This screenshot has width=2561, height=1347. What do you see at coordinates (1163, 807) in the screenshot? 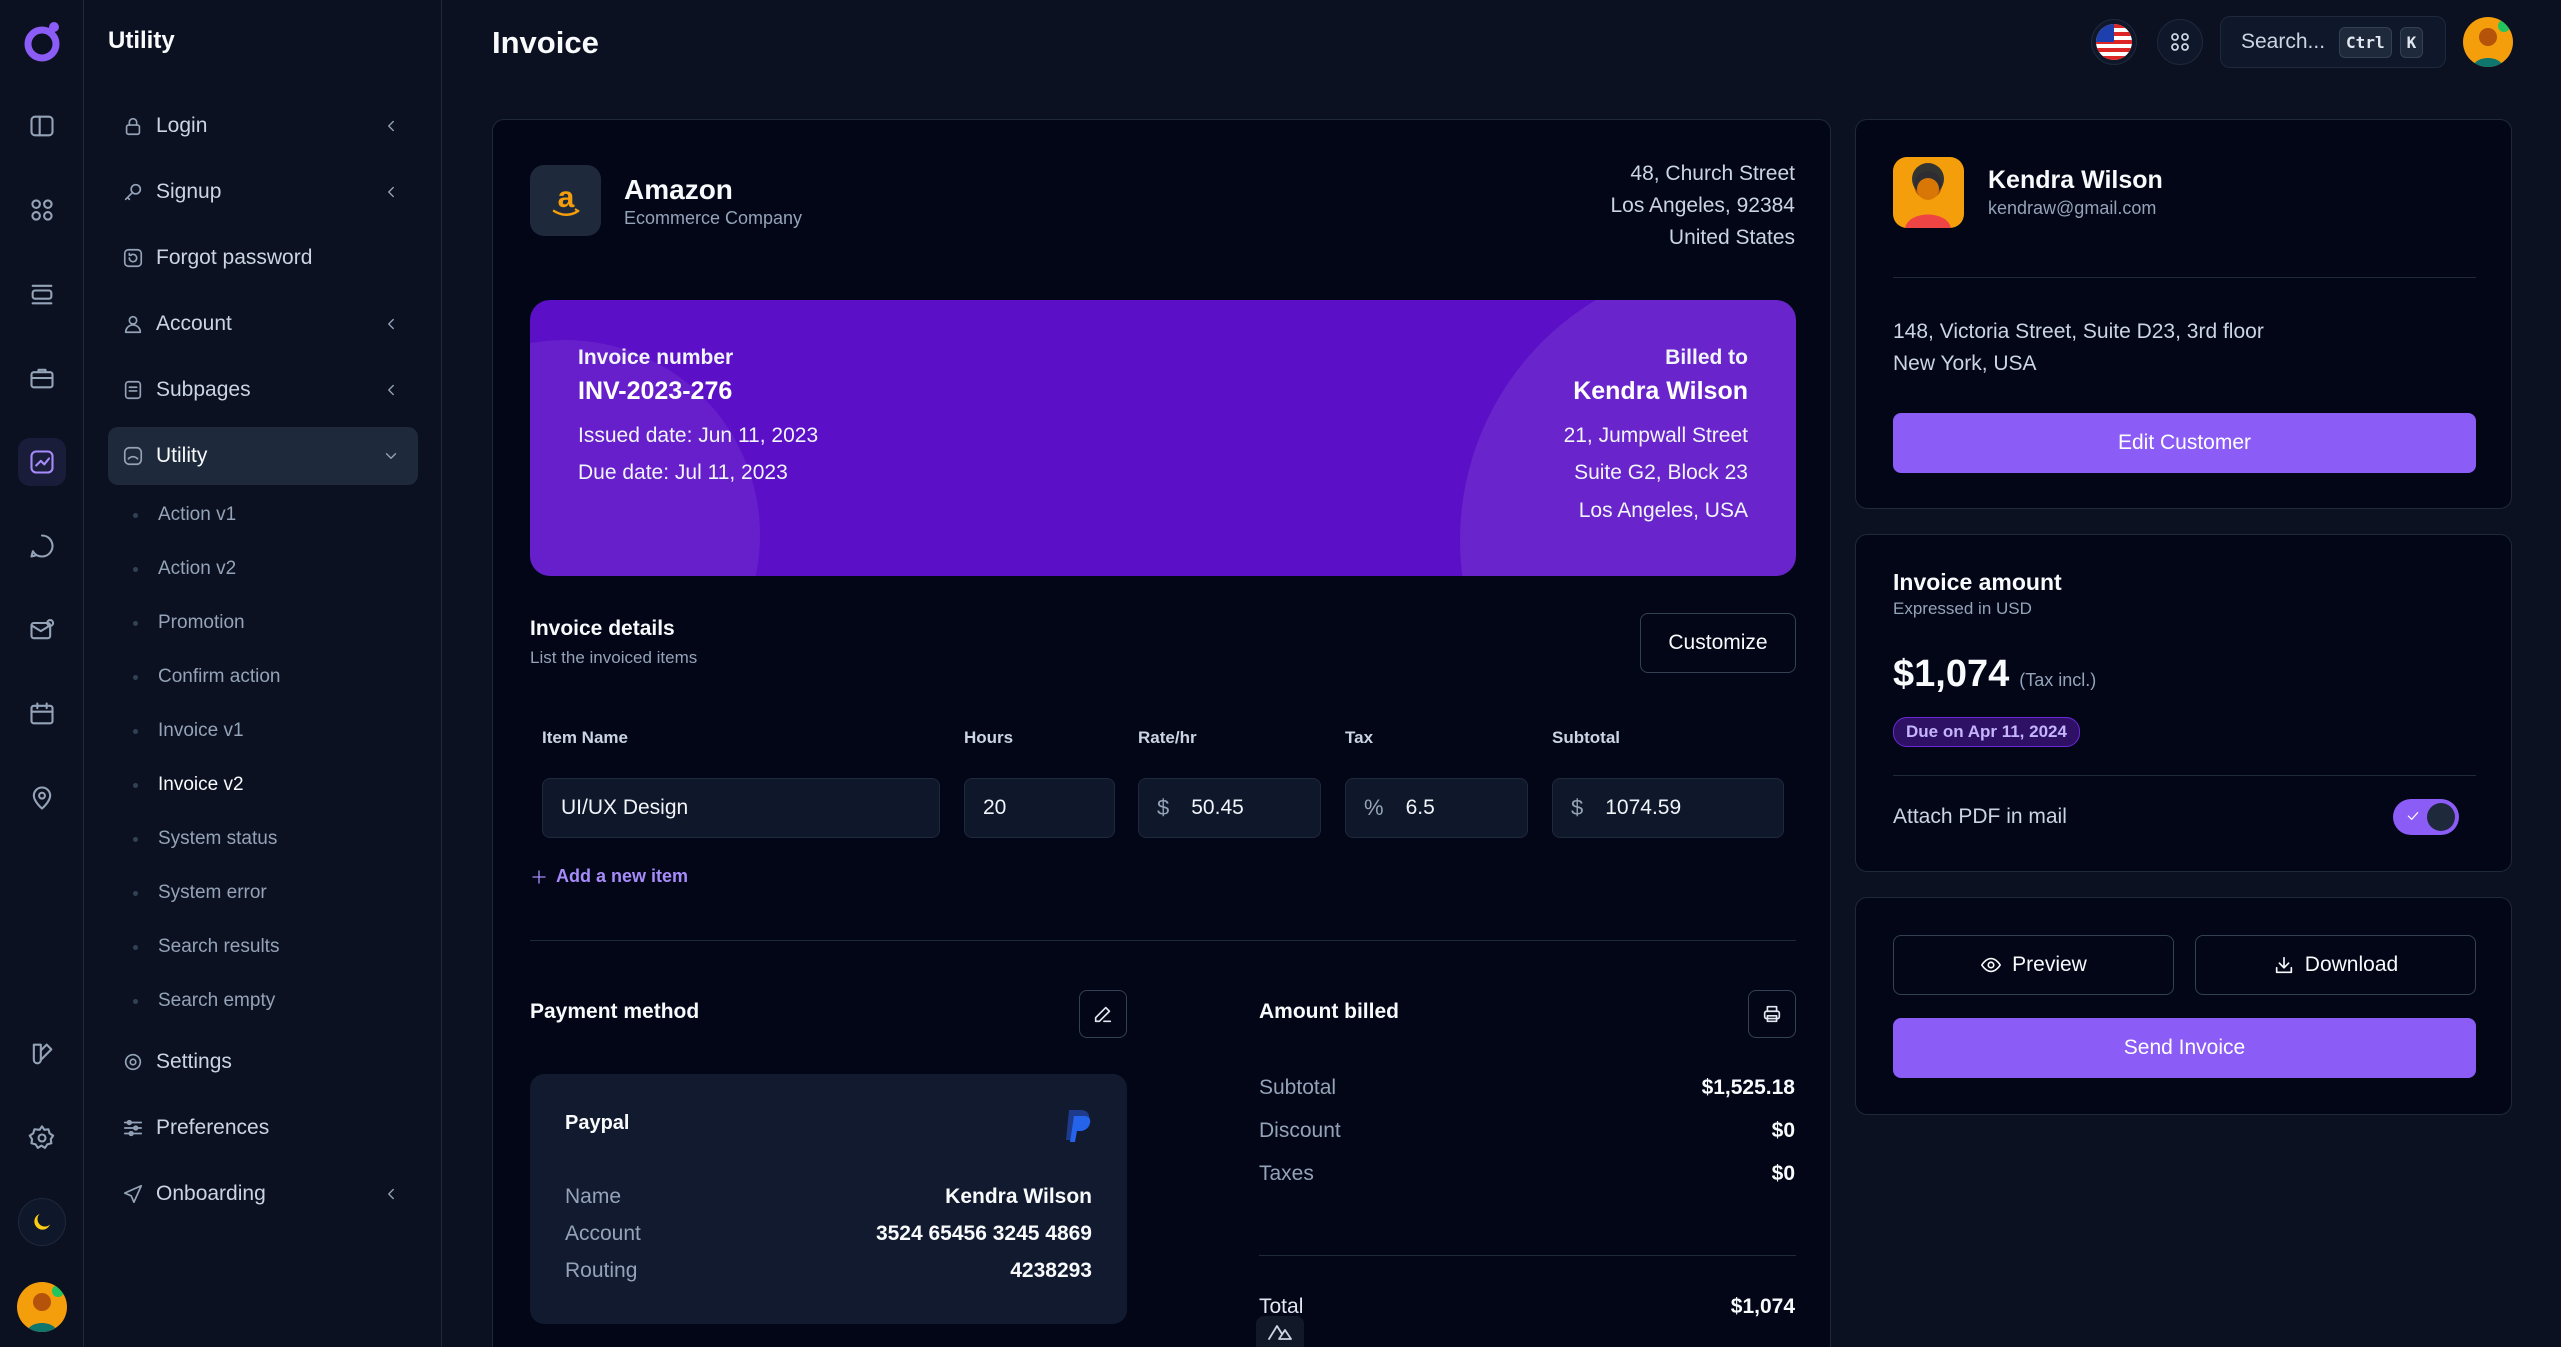
I see `dollar-icon: $` at bounding box center [1163, 807].